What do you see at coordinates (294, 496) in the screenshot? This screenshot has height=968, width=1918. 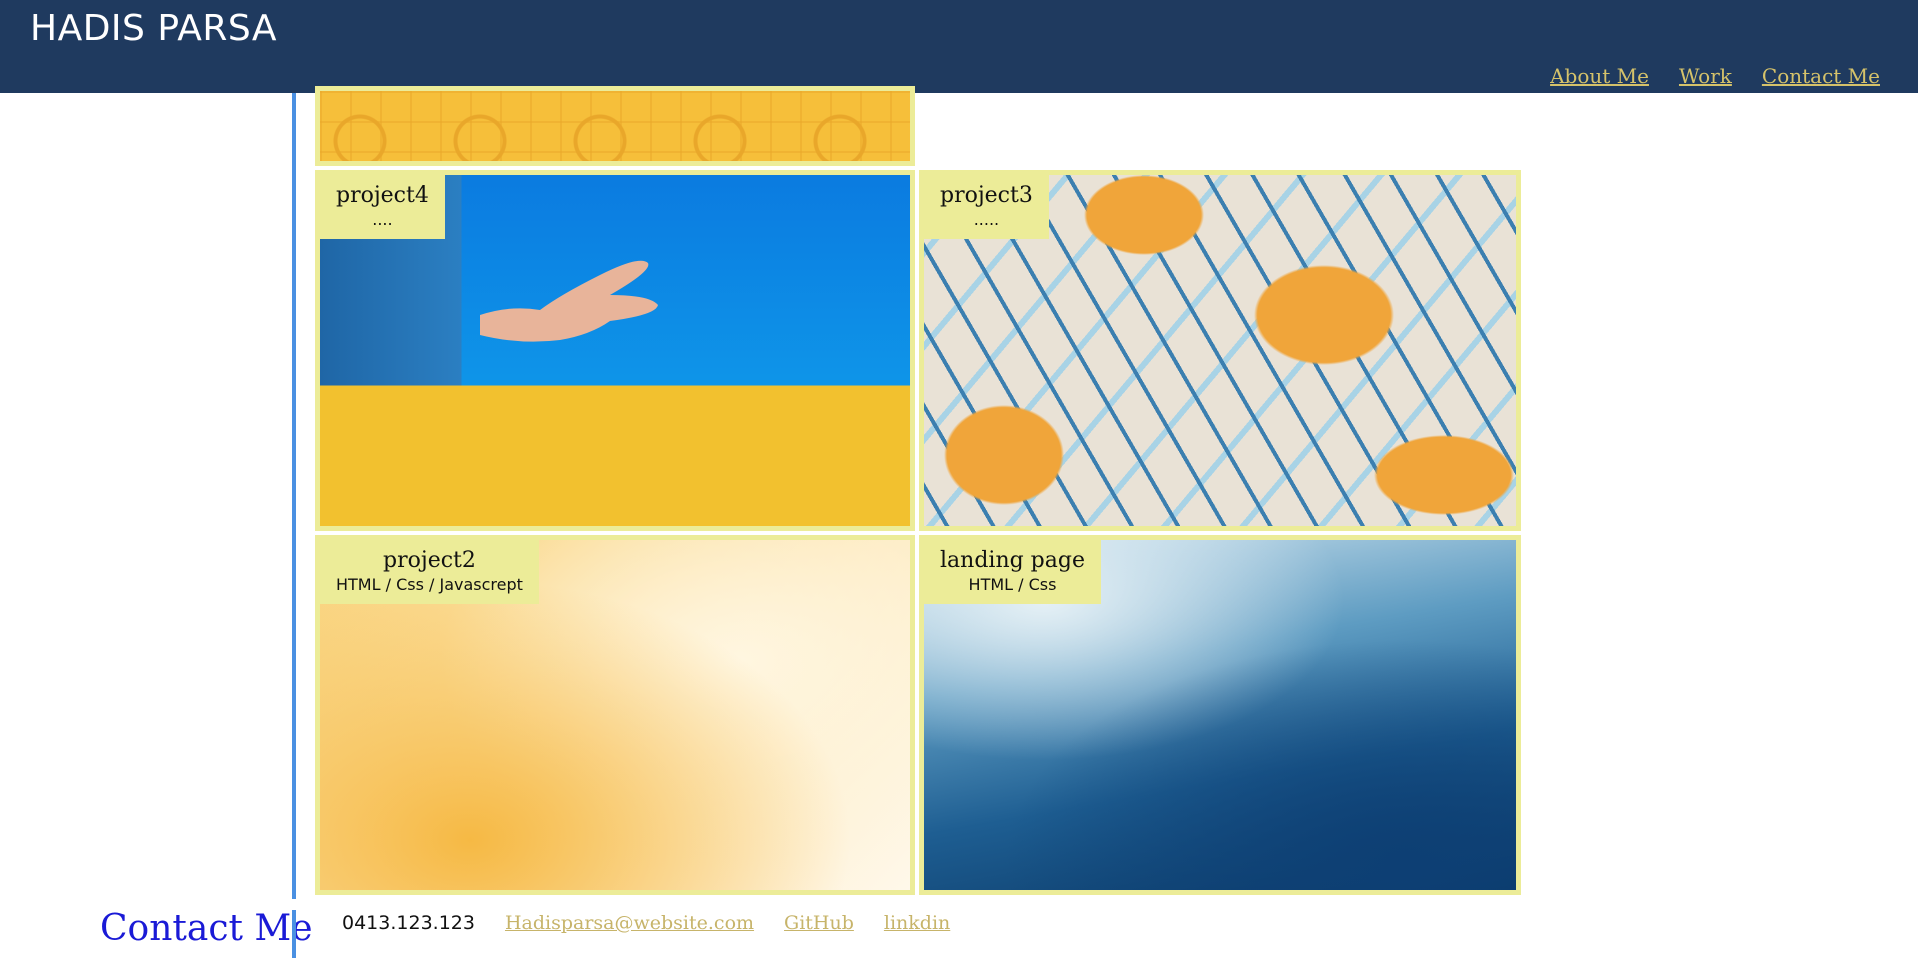 I see `section-divider` at bounding box center [294, 496].